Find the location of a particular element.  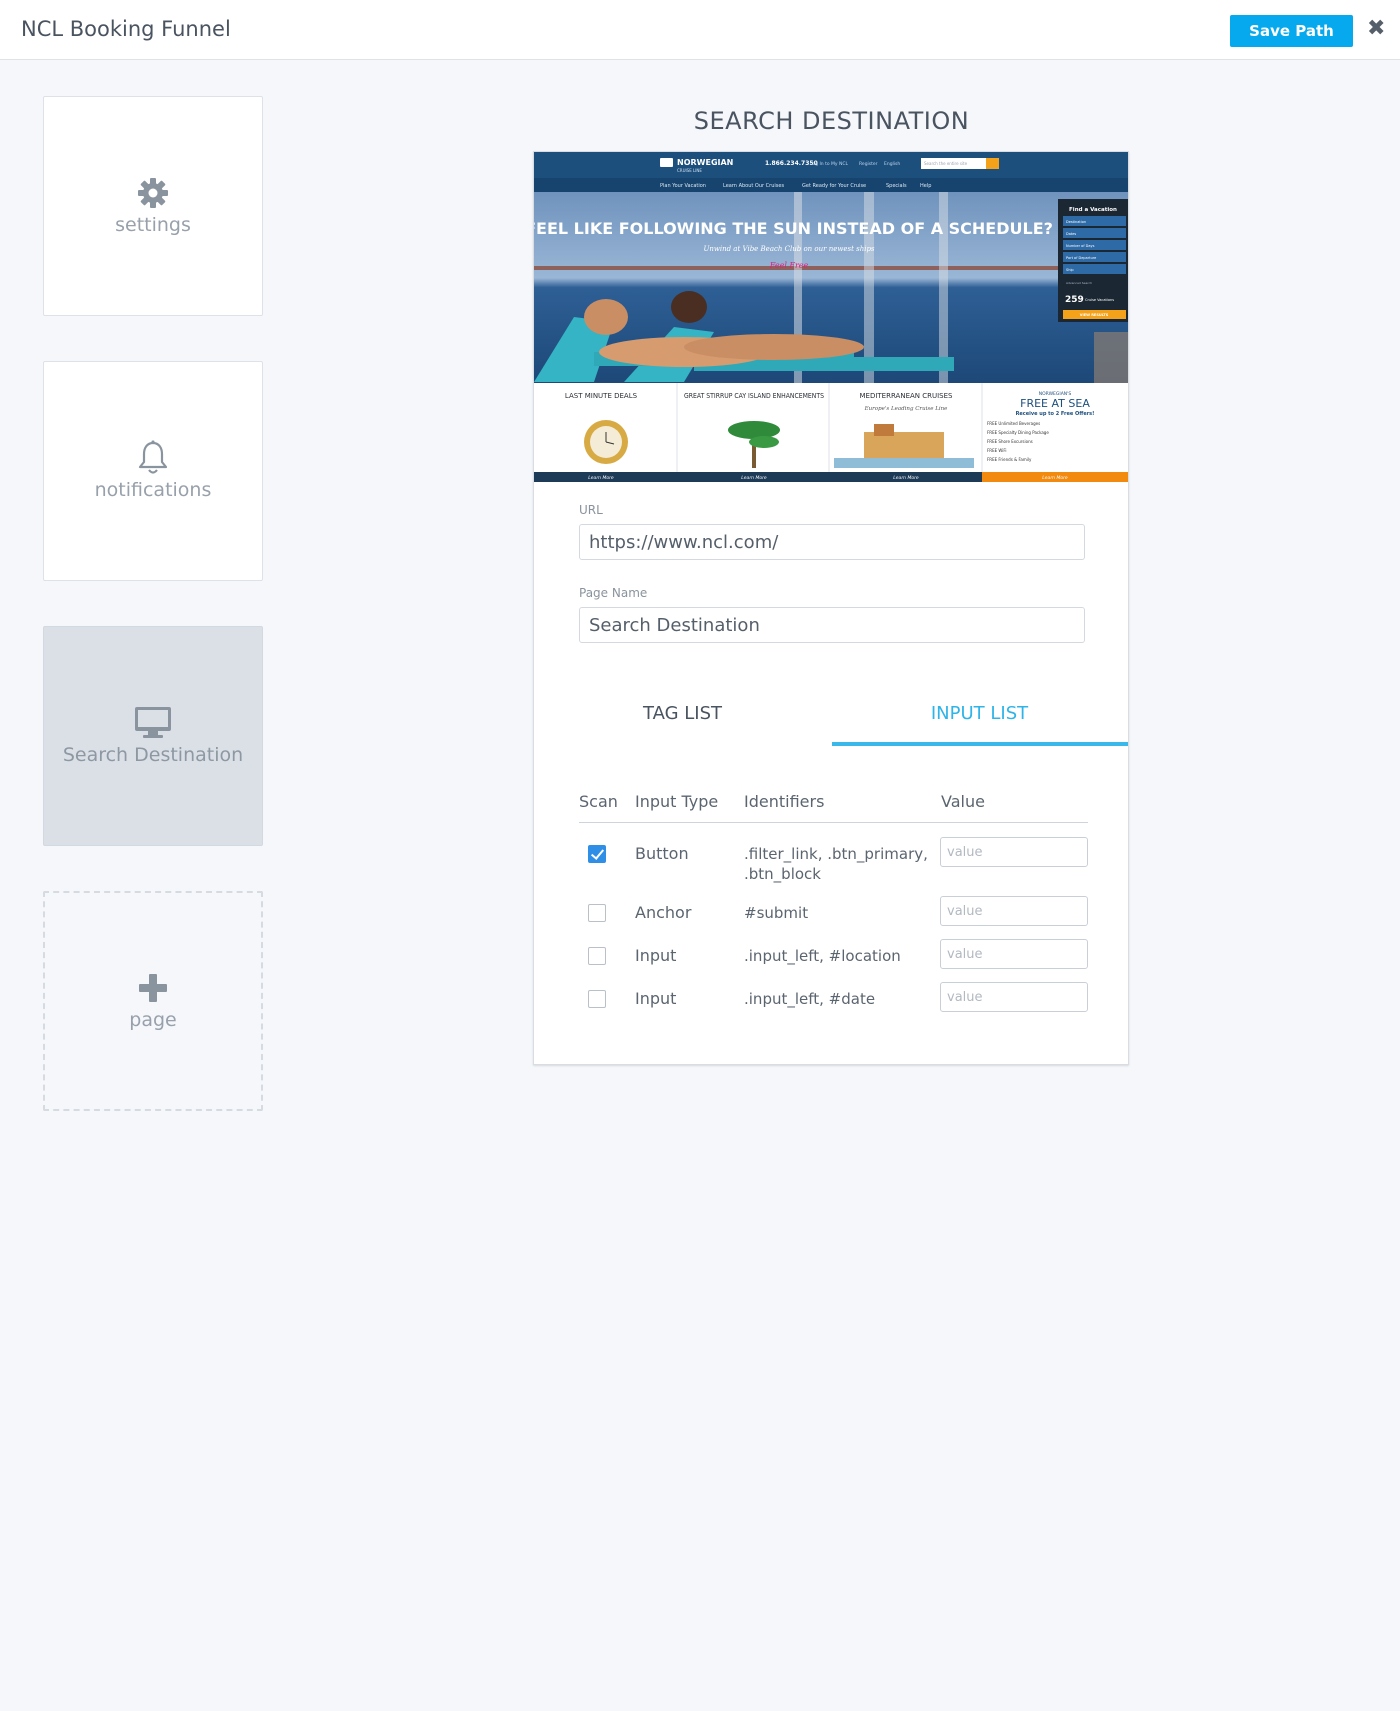

ncl-finder-button: VIEW RESULTS is located at coordinates (1094, 315).